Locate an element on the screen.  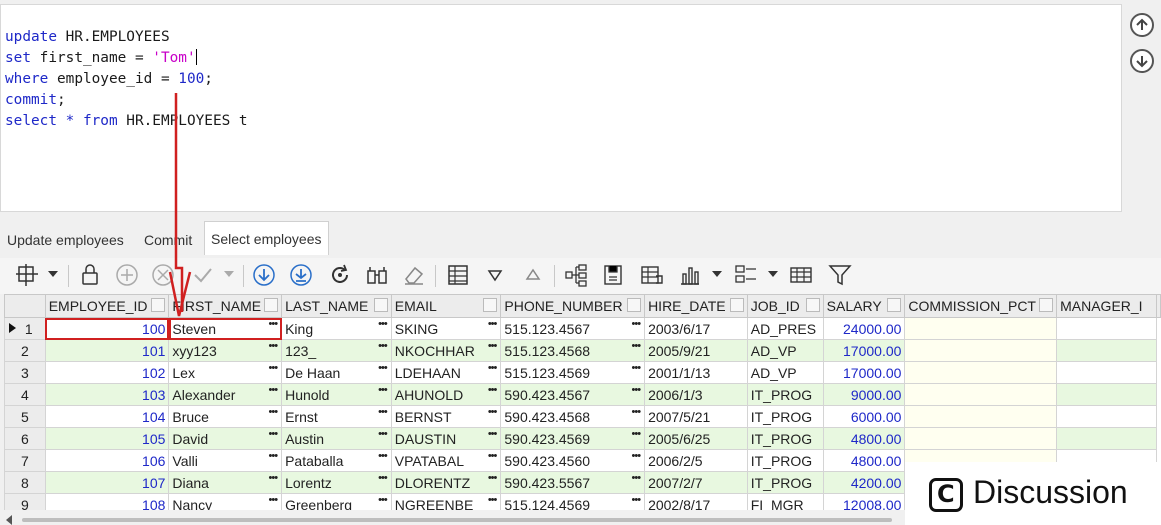
grid-cell: Austin ••• is located at coordinates (336, 438).